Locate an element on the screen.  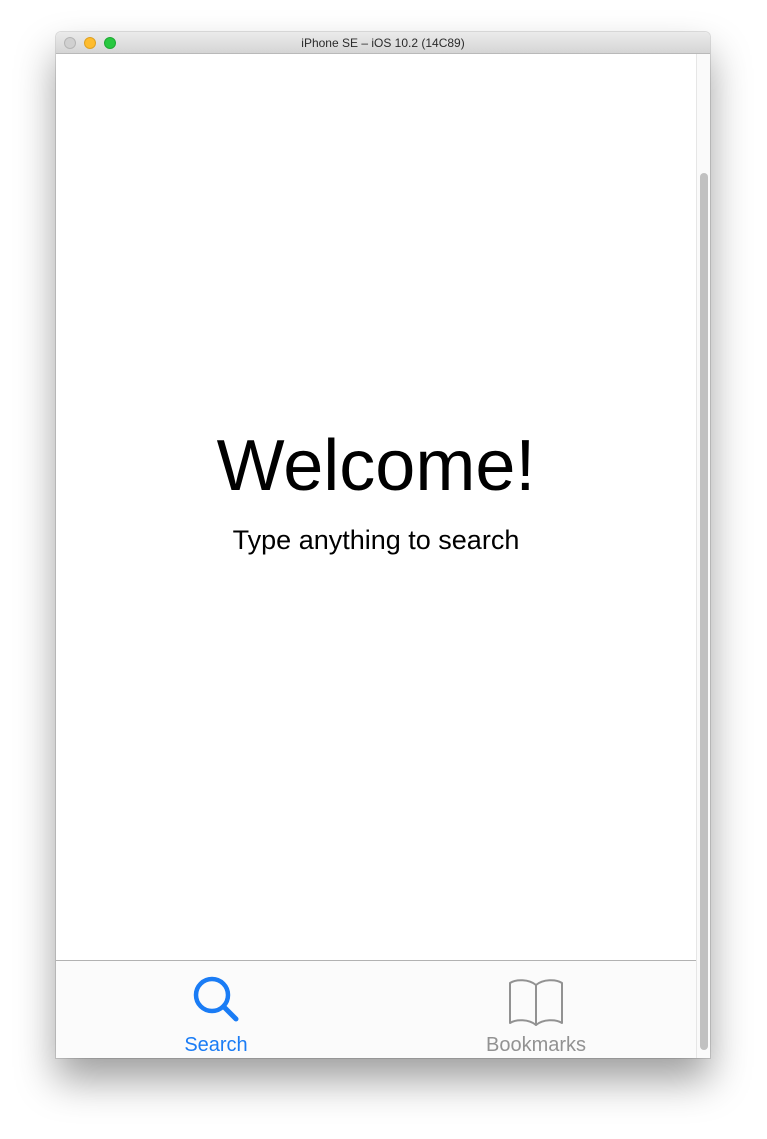
window-title: iPhone SE – iOS 10.2 (14C89) is located at coordinates (383, 43).